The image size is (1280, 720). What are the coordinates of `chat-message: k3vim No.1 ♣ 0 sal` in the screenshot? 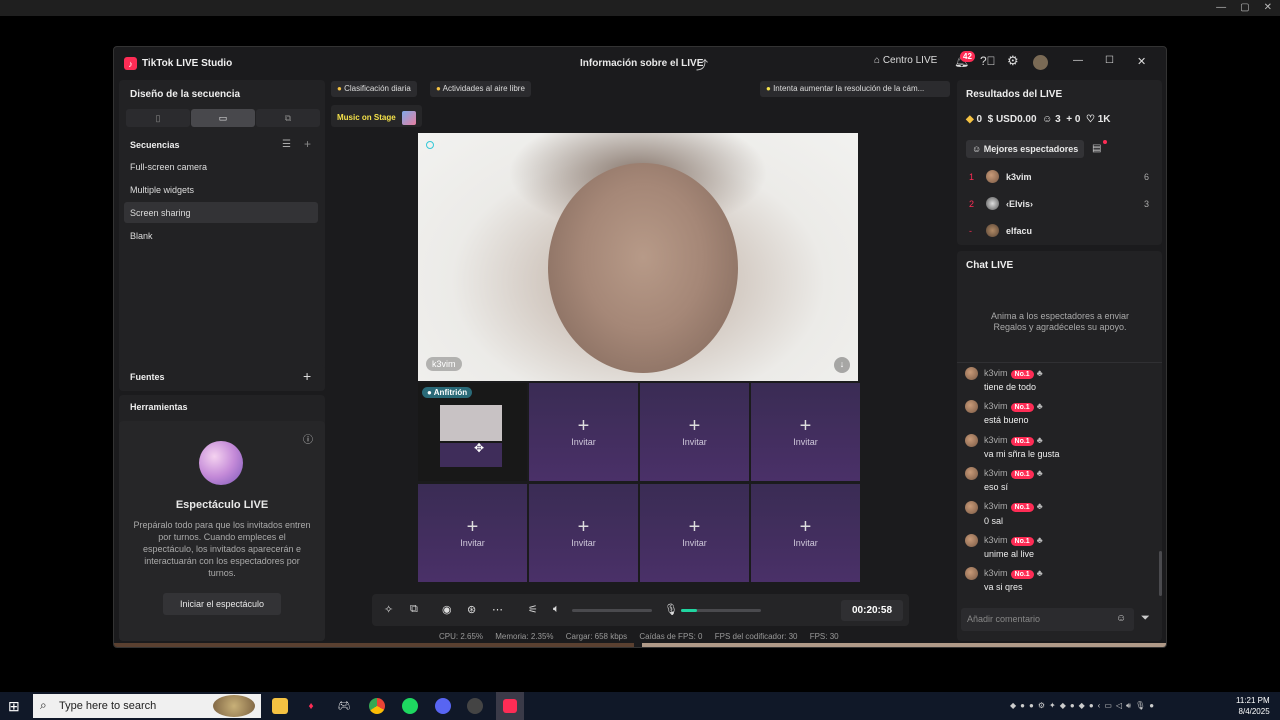 It's located at (1060, 513).